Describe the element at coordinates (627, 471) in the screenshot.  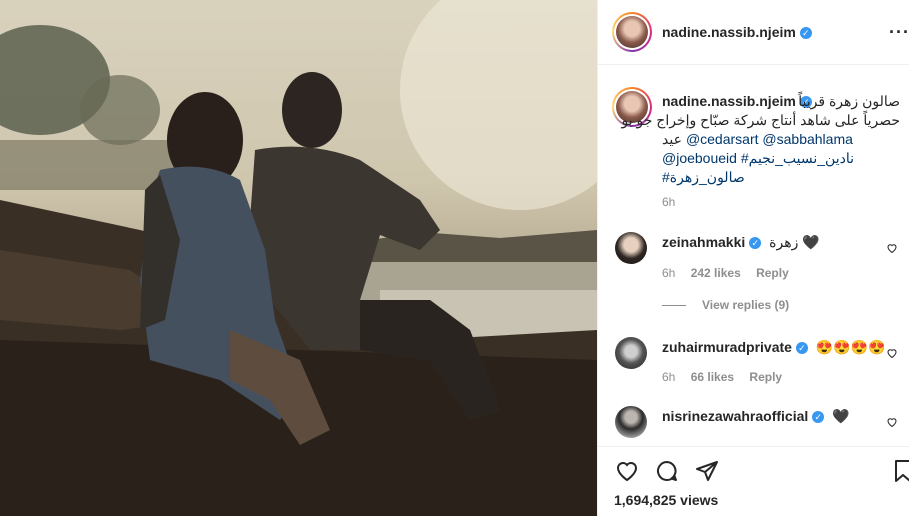
I see `like-icon` at that location.